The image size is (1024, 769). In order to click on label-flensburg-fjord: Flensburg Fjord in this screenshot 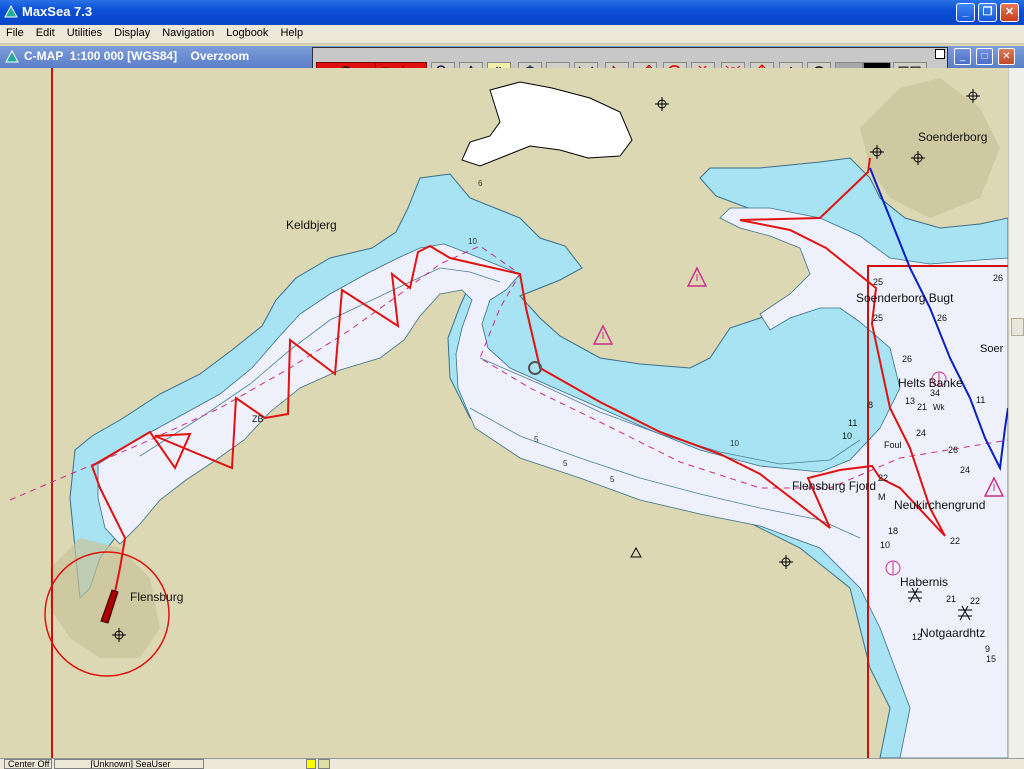, I will do `click(834, 486)`.